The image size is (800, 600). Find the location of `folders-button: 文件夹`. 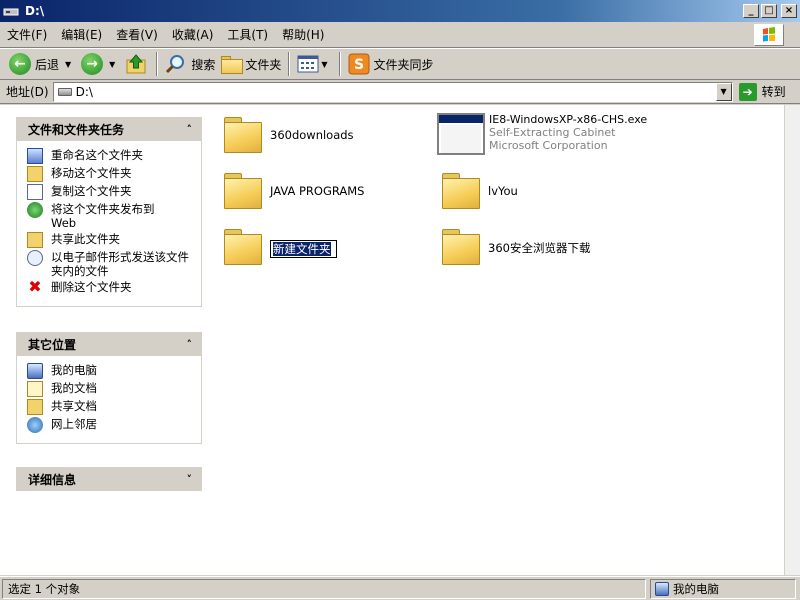

folders-button: 文件夹 is located at coordinates (251, 64).